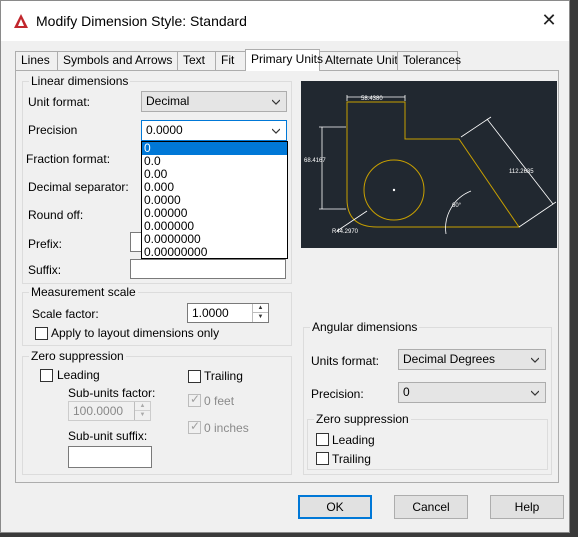 This screenshot has height=537, width=578. I want to click on round-off-label: Round off:, so click(56, 215).